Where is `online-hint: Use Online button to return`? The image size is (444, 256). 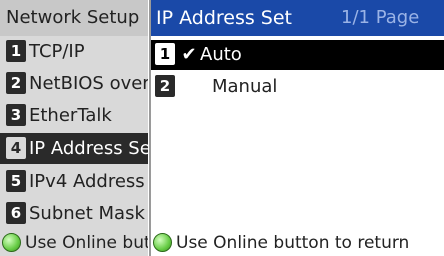
online-hint: Use Online button to return is located at coordinates (297, 243).